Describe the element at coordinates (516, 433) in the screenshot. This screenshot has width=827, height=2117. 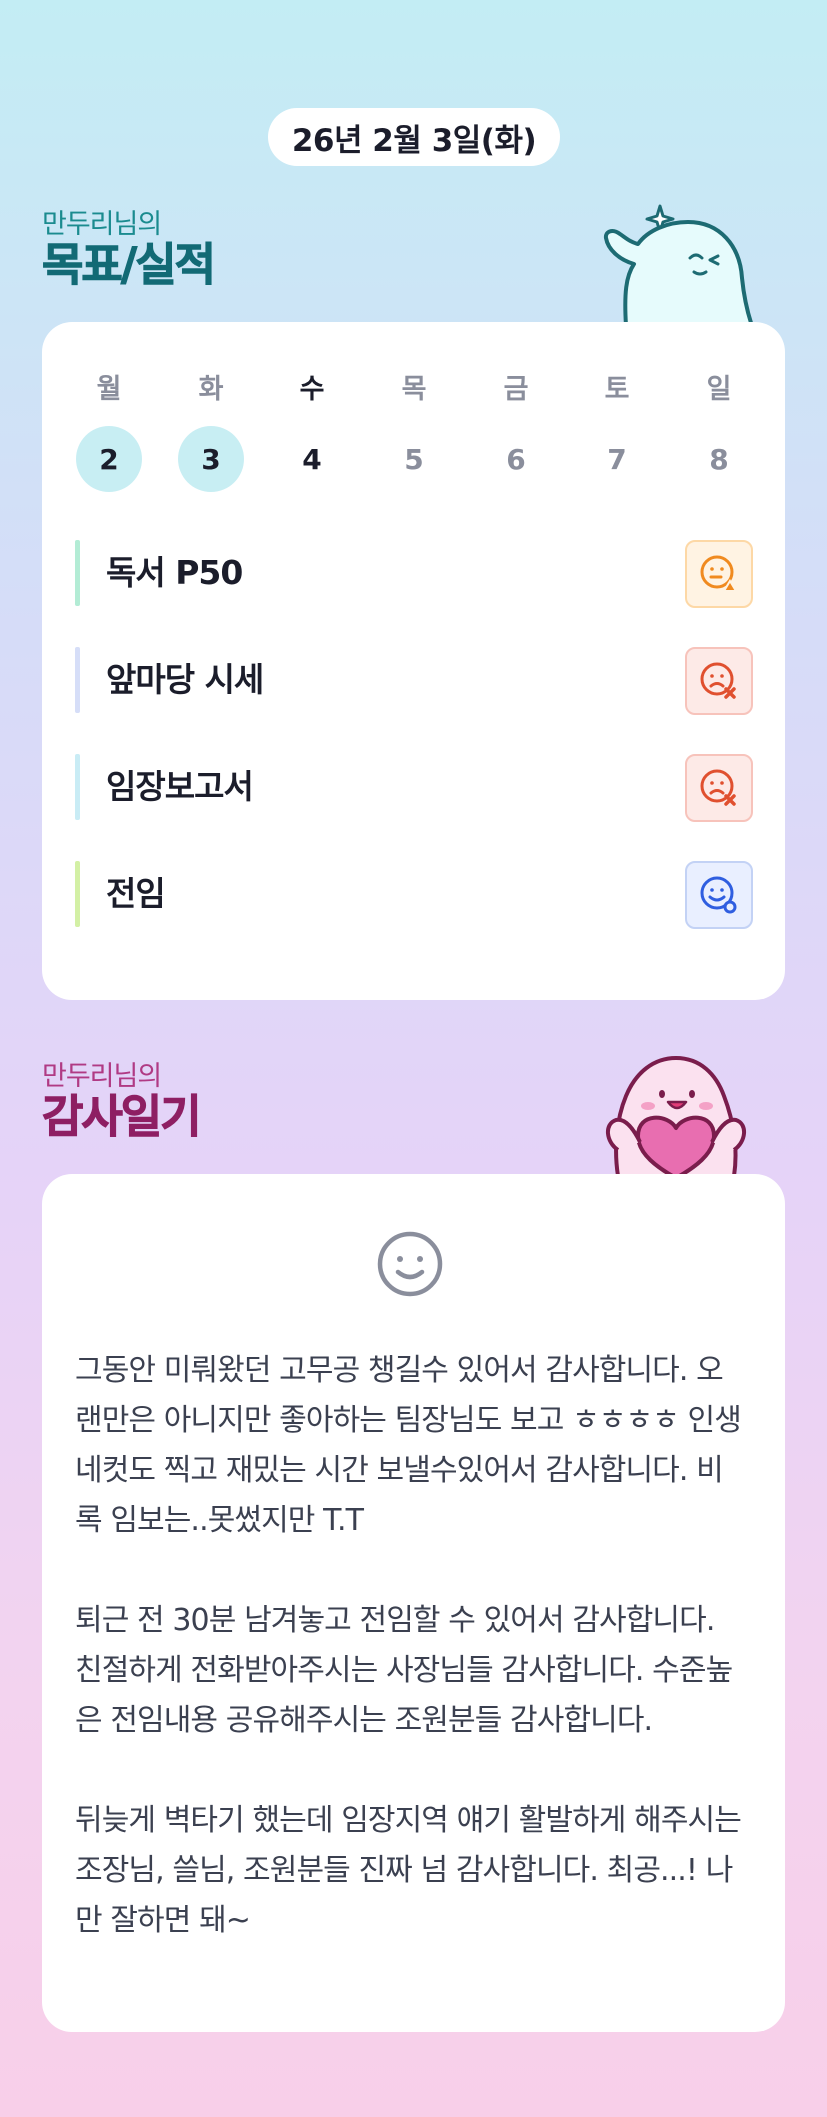
I see `day-fri: 금 6` at that location.